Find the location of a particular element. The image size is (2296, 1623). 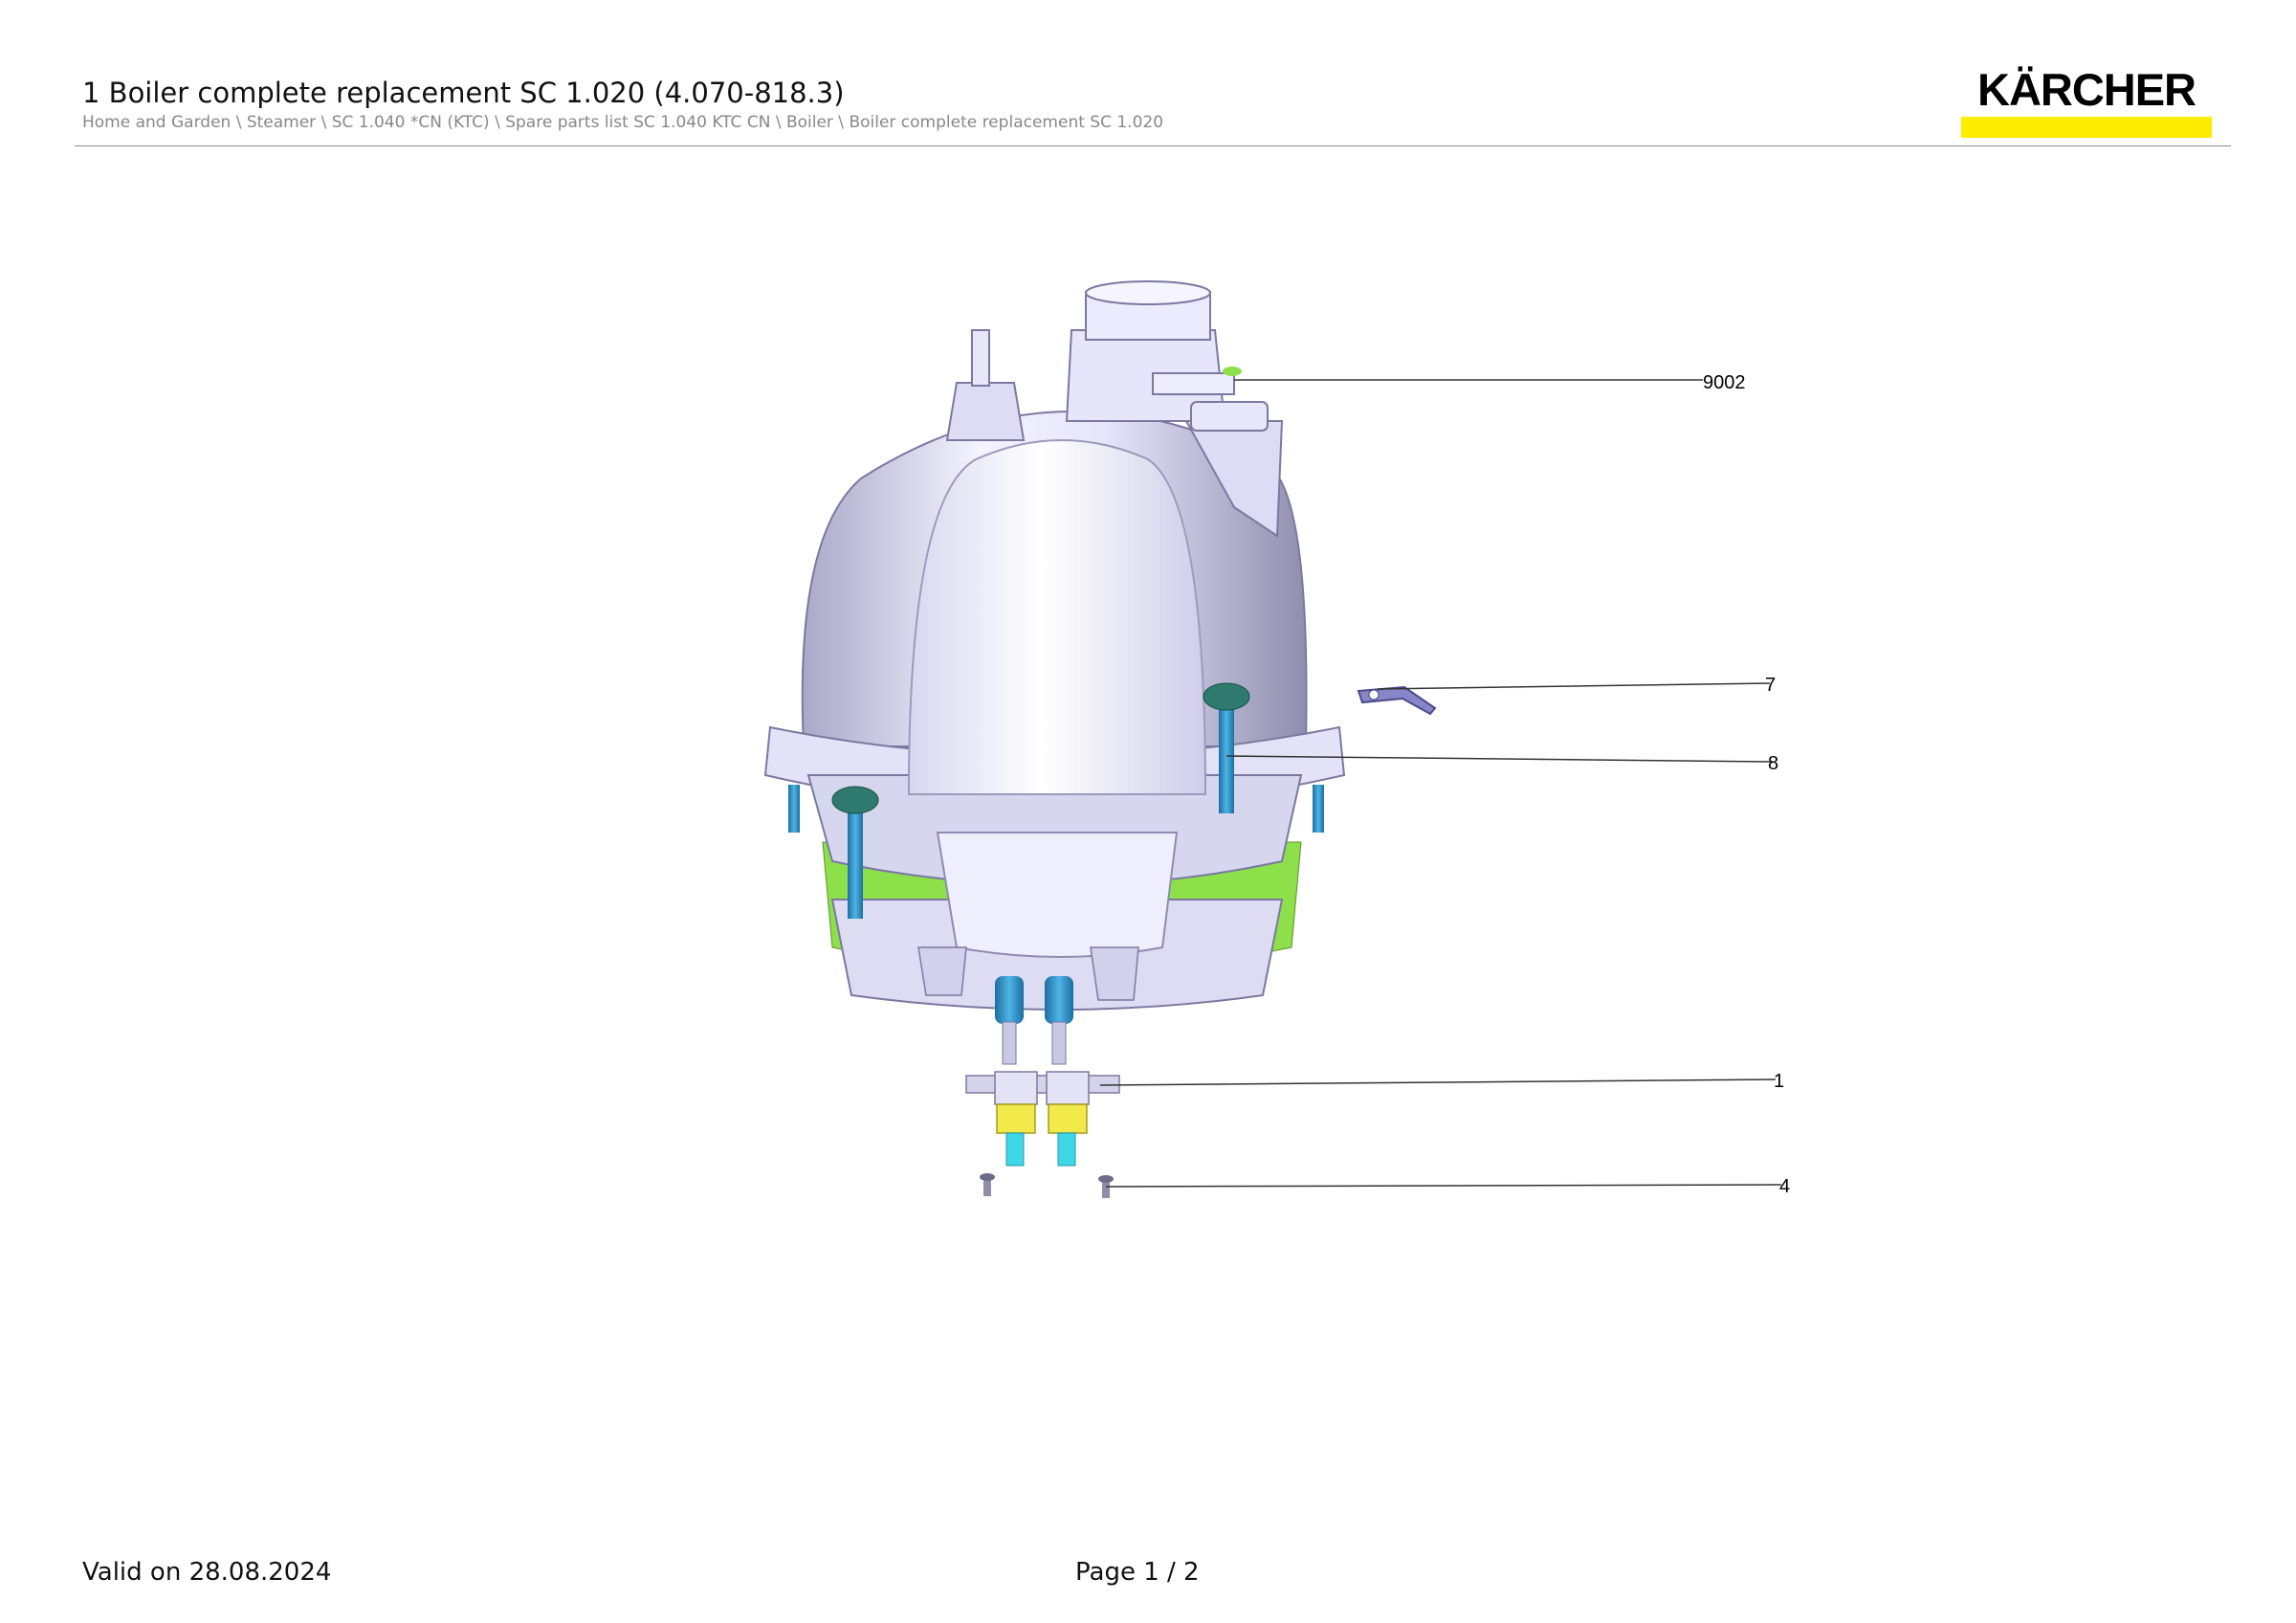

callout-9002: 9002 is located at coordinates (1724, 382).